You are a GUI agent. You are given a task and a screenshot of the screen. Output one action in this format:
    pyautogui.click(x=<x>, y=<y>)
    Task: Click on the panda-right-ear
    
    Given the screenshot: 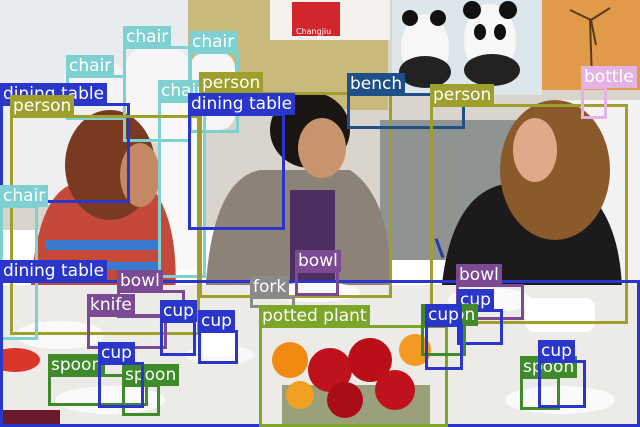 What is the action you would take?
    pyautogui.click(x=472, y=10)
    